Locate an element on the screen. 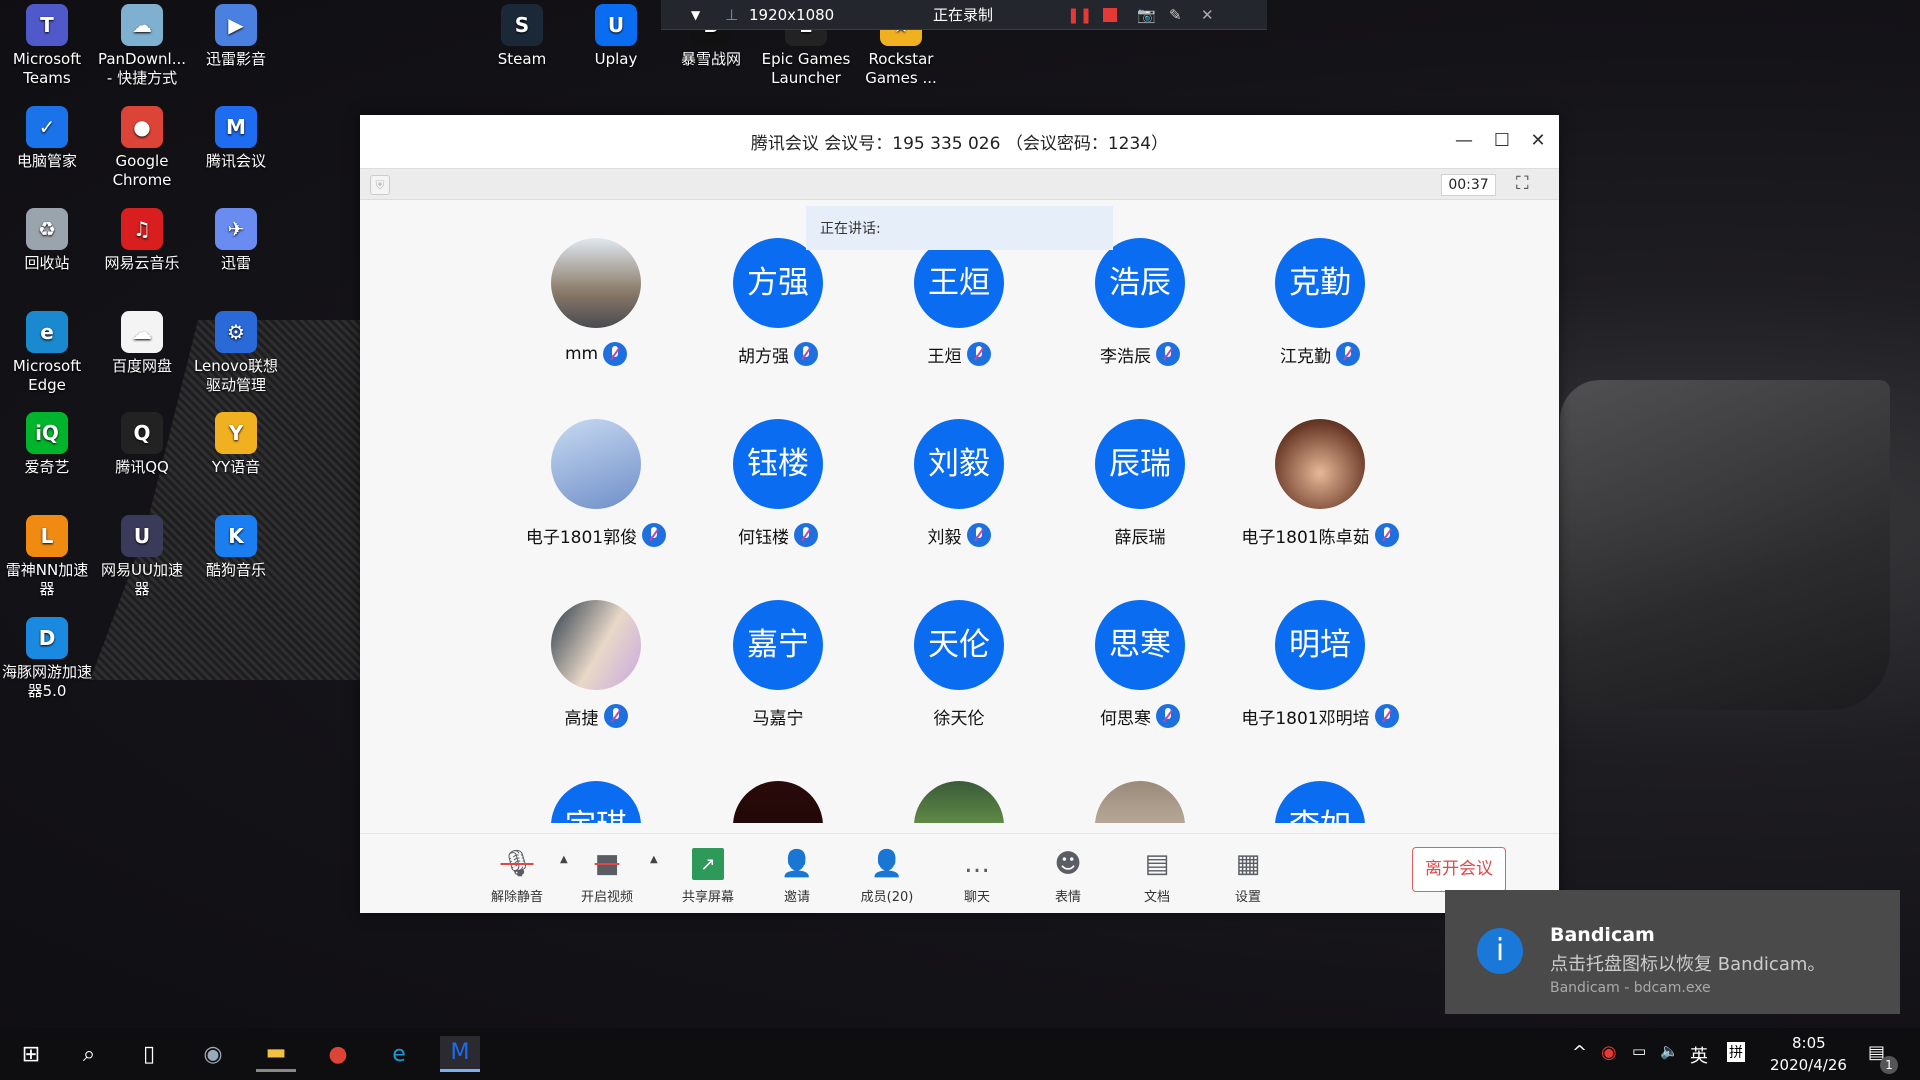  app-icon: L is located at coordinates (47, 536).